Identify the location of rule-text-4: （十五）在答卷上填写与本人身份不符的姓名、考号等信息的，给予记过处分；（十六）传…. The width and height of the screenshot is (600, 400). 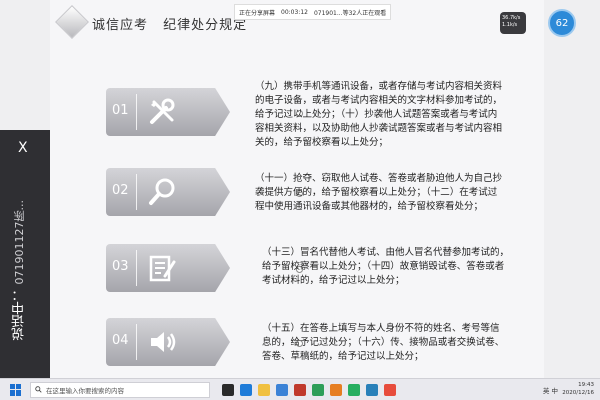
(383, 342).